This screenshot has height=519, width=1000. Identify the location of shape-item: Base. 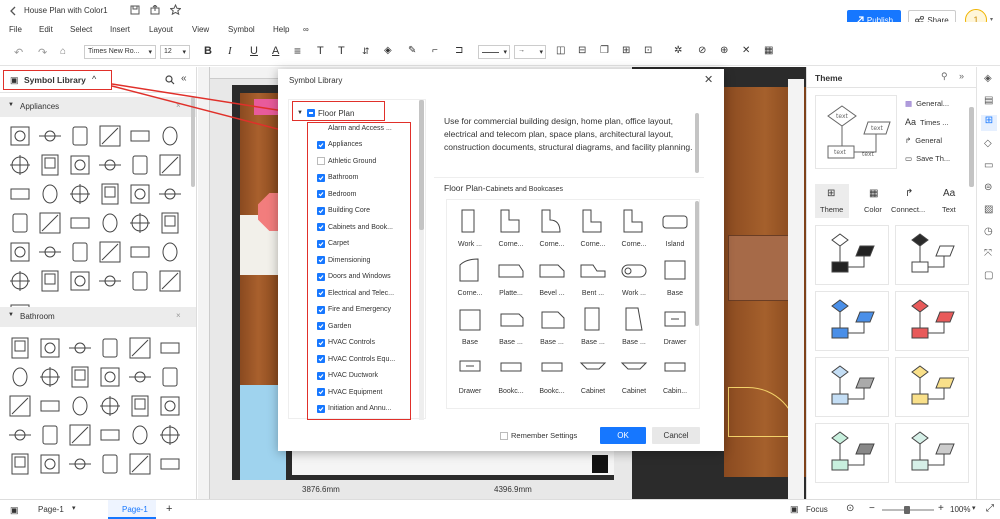
(470, 326).